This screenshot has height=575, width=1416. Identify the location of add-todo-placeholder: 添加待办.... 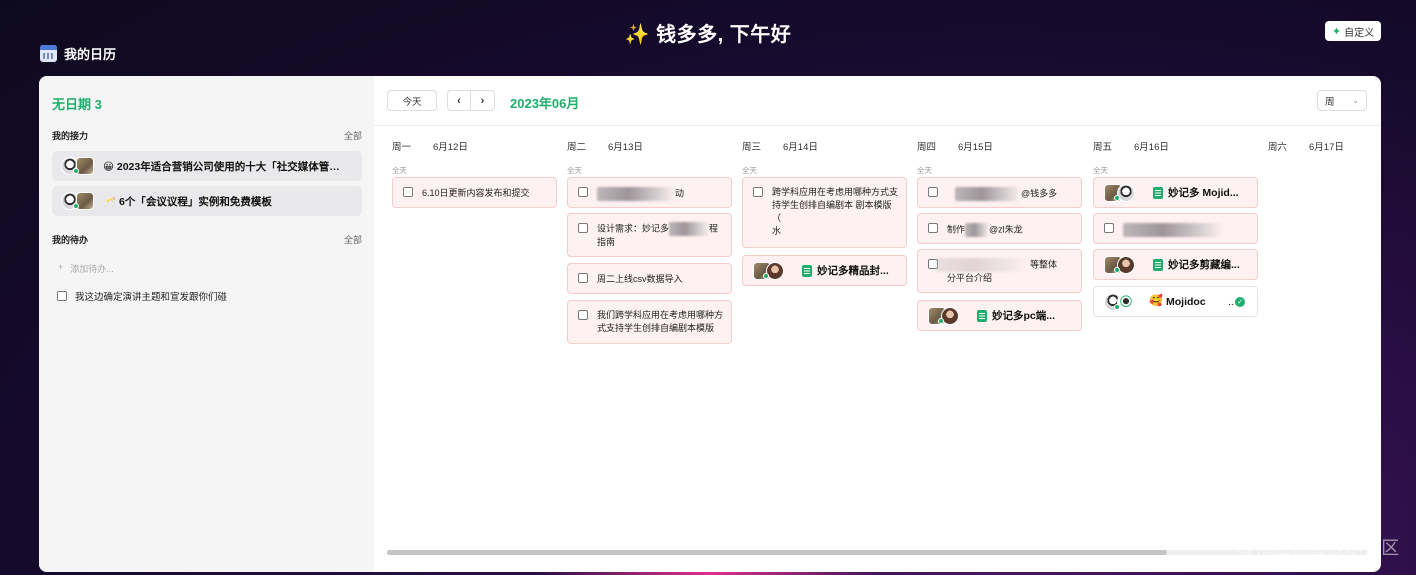
(92, 269).